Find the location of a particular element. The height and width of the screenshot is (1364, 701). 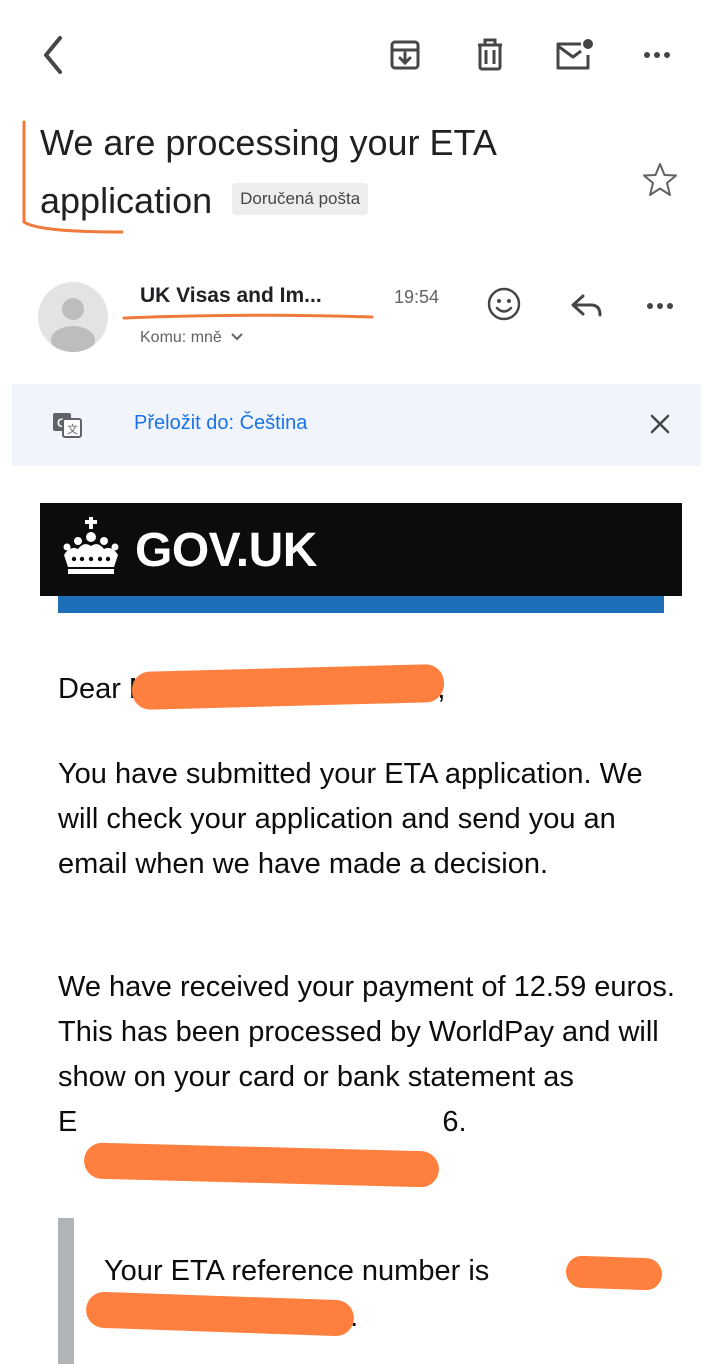

reply-button is located at coordinates (587, 306).